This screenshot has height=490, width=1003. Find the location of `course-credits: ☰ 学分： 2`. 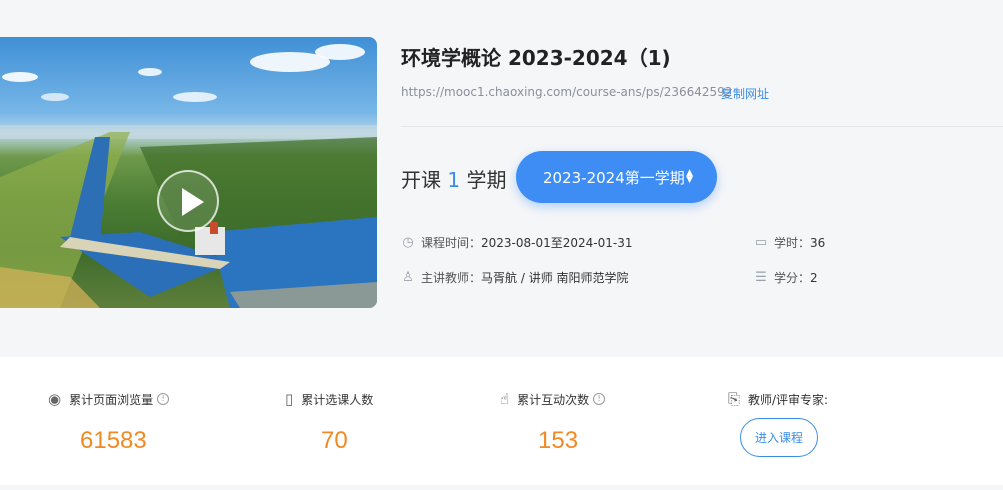

course-credits: ☰ 学分： 2 is located at coordinates (786, 277).